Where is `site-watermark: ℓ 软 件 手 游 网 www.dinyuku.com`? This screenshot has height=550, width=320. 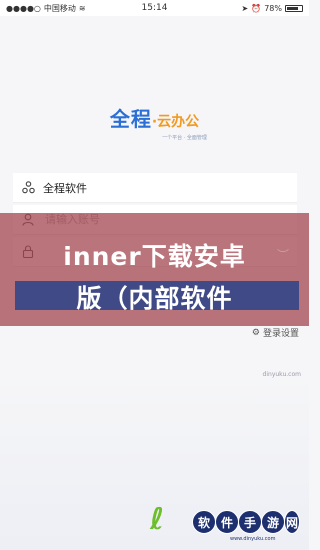 site-watermark: ℓ 软 件 手 游 网 www.dinyuku.com is located at coordinates (225, 522).